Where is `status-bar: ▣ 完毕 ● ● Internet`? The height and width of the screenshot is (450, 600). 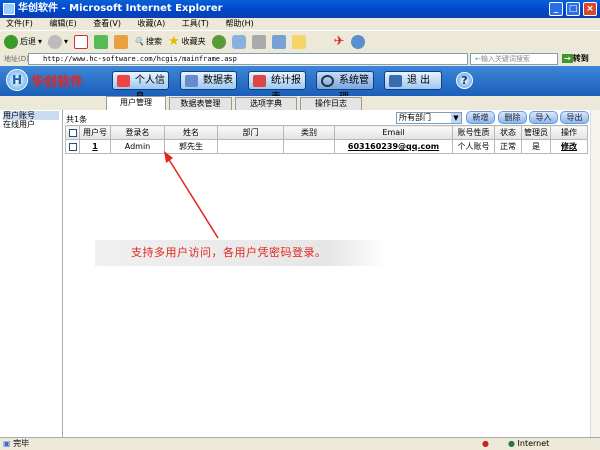
status-bar: ▣ 完毕 ● ● Internet is located at coordinates (300, 443).